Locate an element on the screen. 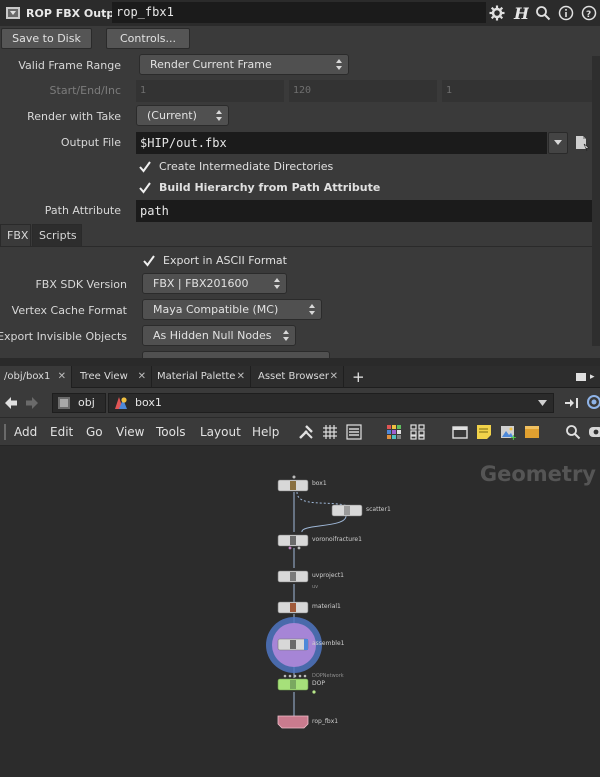 The image size is (600, 777). link-icon is located at coordinates (593, 403).